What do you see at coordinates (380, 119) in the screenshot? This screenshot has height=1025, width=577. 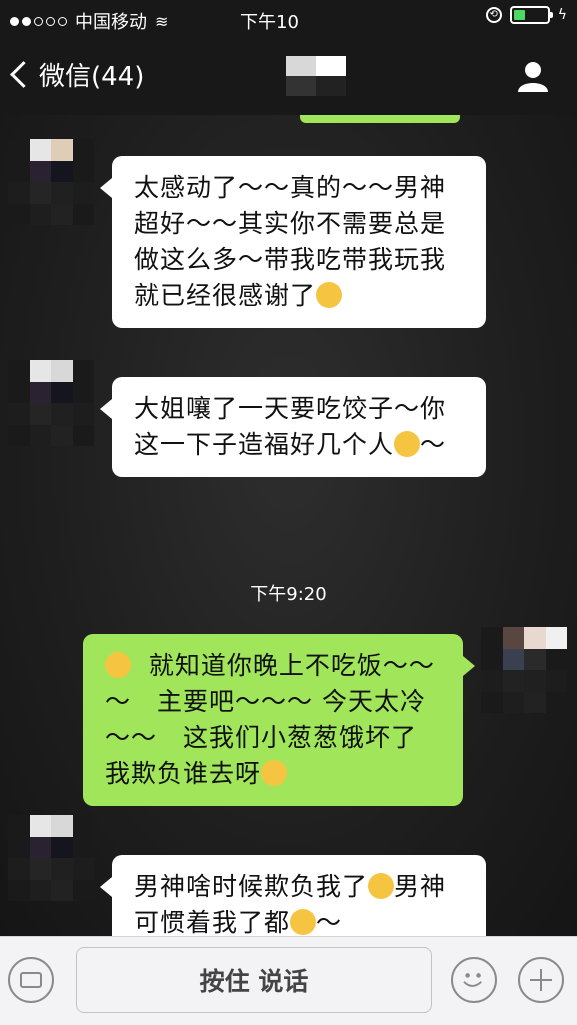 I see `previous-message-bubble` at bounding box center [380, 119].